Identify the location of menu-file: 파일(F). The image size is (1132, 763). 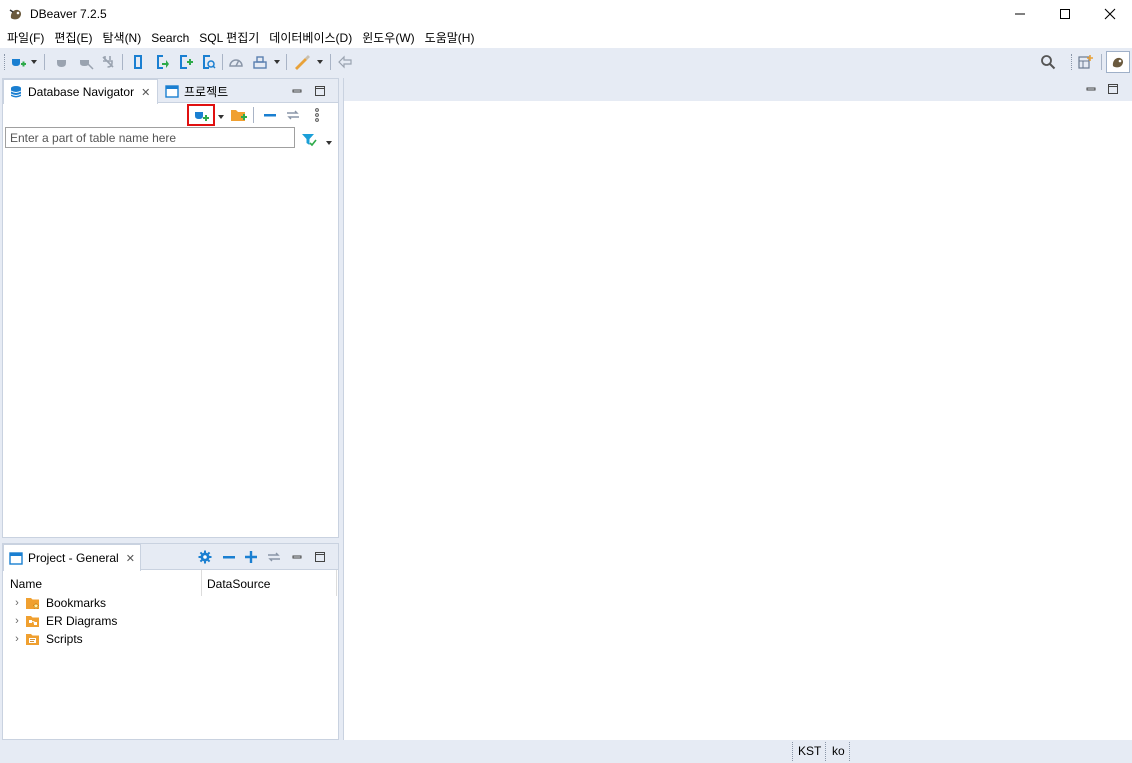
(25, 38).